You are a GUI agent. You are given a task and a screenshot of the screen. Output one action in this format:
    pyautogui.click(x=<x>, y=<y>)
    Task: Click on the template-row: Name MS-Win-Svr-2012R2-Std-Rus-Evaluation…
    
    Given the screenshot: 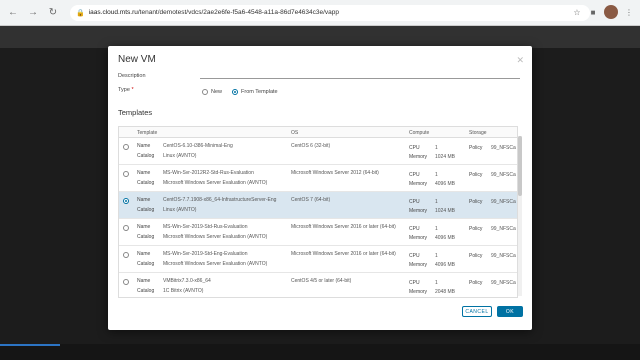 What is the action you would take?
    pyautogui.click(x=318, y=178)
    